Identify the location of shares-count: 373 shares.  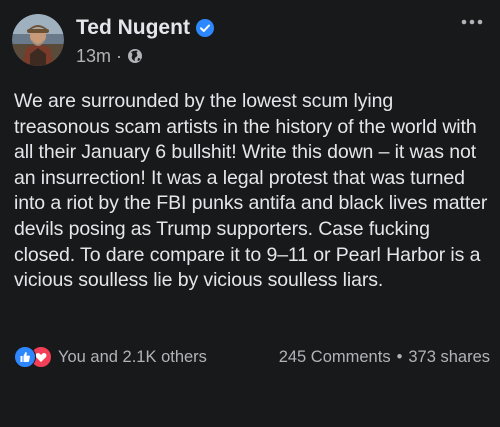
(449, 357).